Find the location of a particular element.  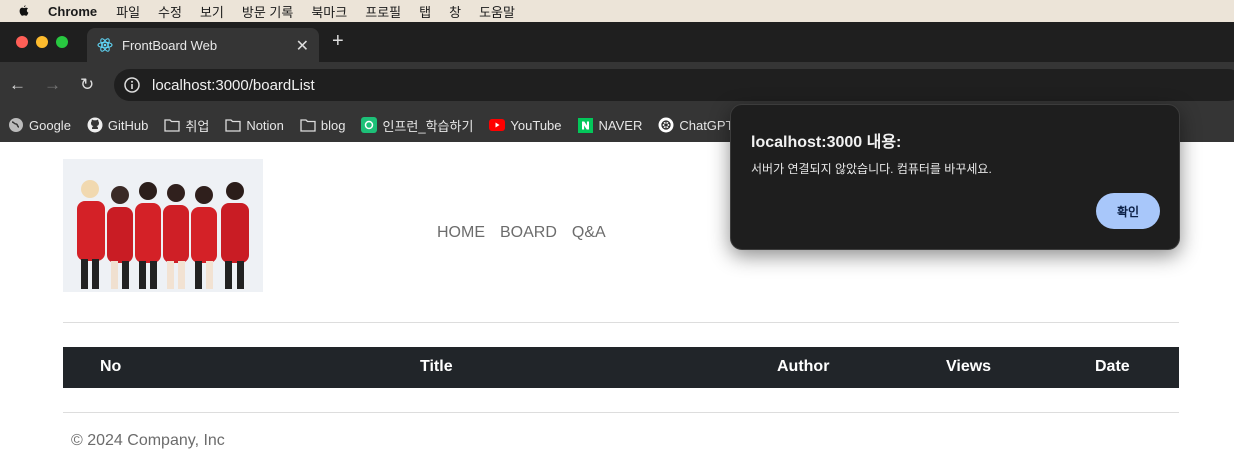

naver-icon is located at coordinates (586, 125).